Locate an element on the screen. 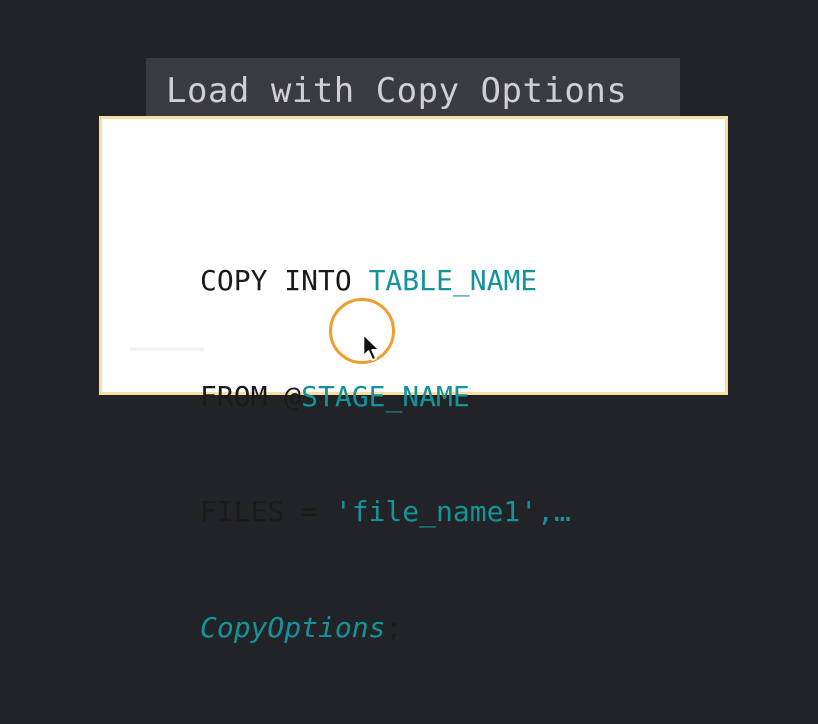 The image size is (818, 724). code-terminator: ; is located at coordinates (394, 627).